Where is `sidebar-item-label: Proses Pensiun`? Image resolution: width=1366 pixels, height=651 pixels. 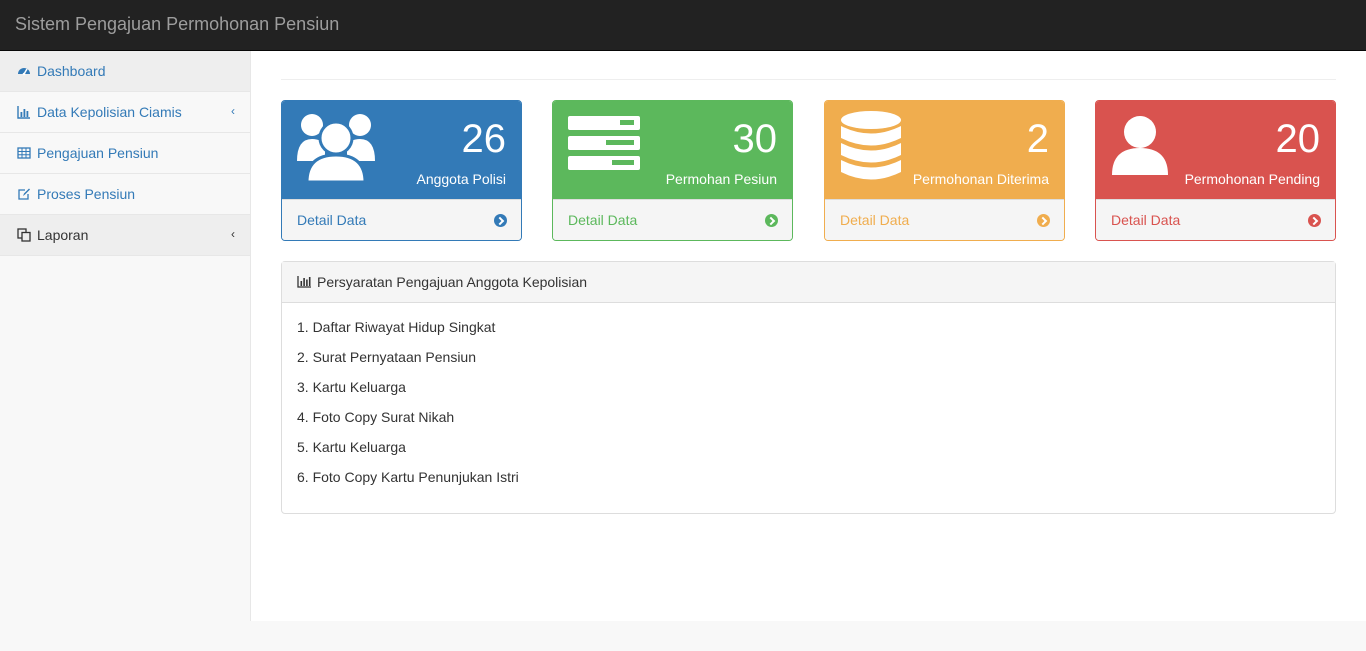
sidebar-item-label: Proses Pensiun is located at coordinates (86, 194).